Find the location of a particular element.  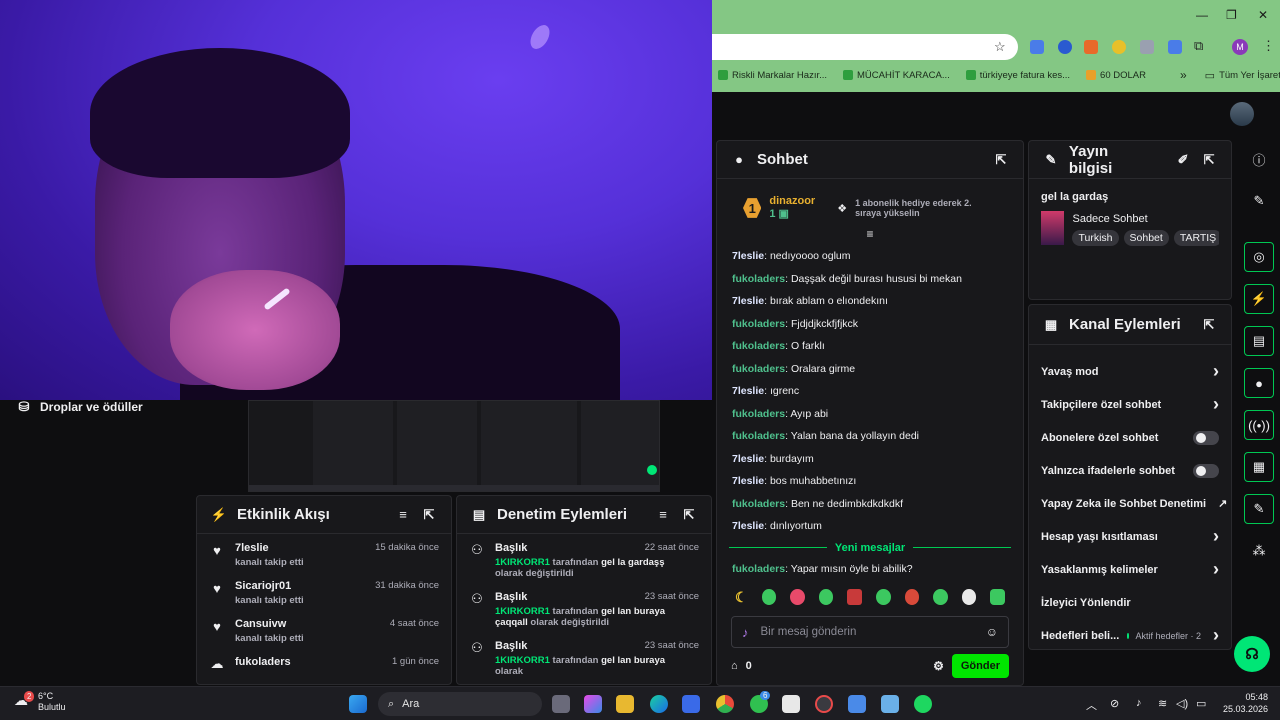

channel-action-item: Yavaş mod › is located at coordinates (1130, 371).